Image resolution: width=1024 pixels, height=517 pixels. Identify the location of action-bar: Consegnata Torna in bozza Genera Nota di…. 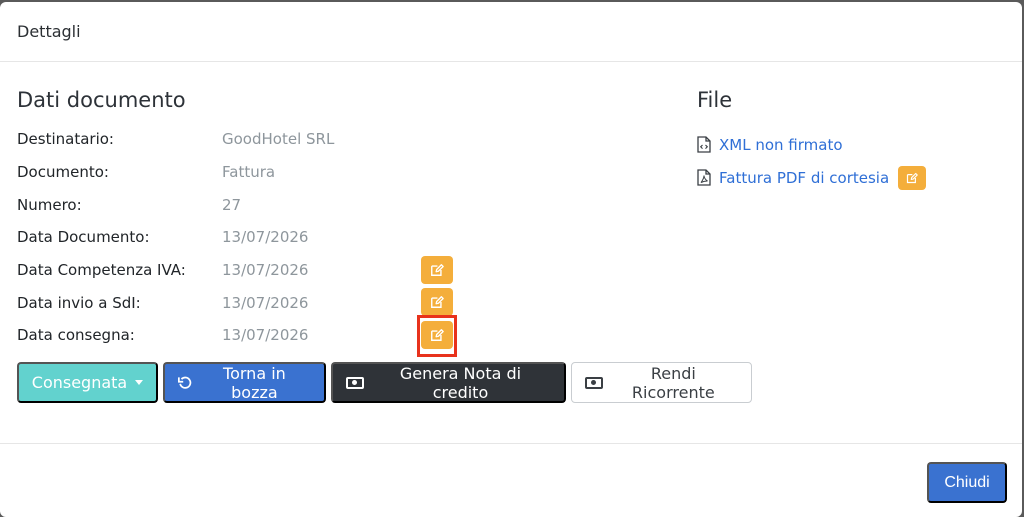
(384, 382).